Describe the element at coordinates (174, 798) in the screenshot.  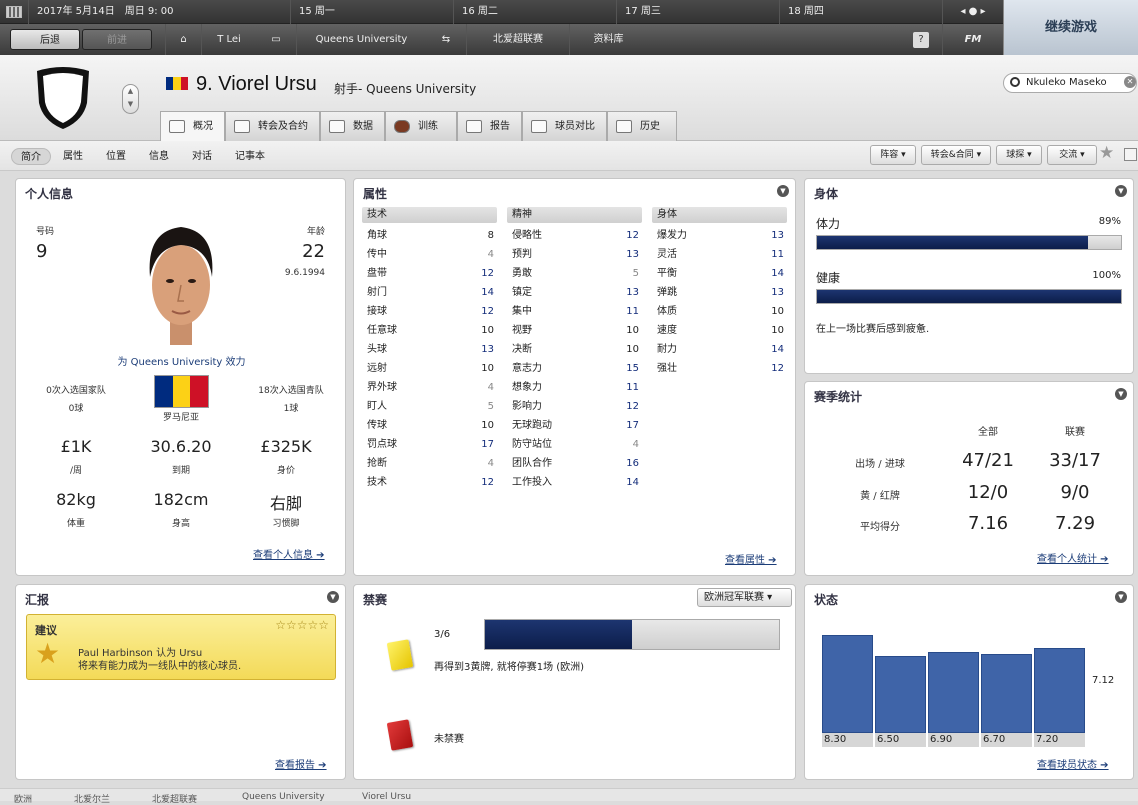
I see `breadcrumb-item: 北爱超联赛` at that location.